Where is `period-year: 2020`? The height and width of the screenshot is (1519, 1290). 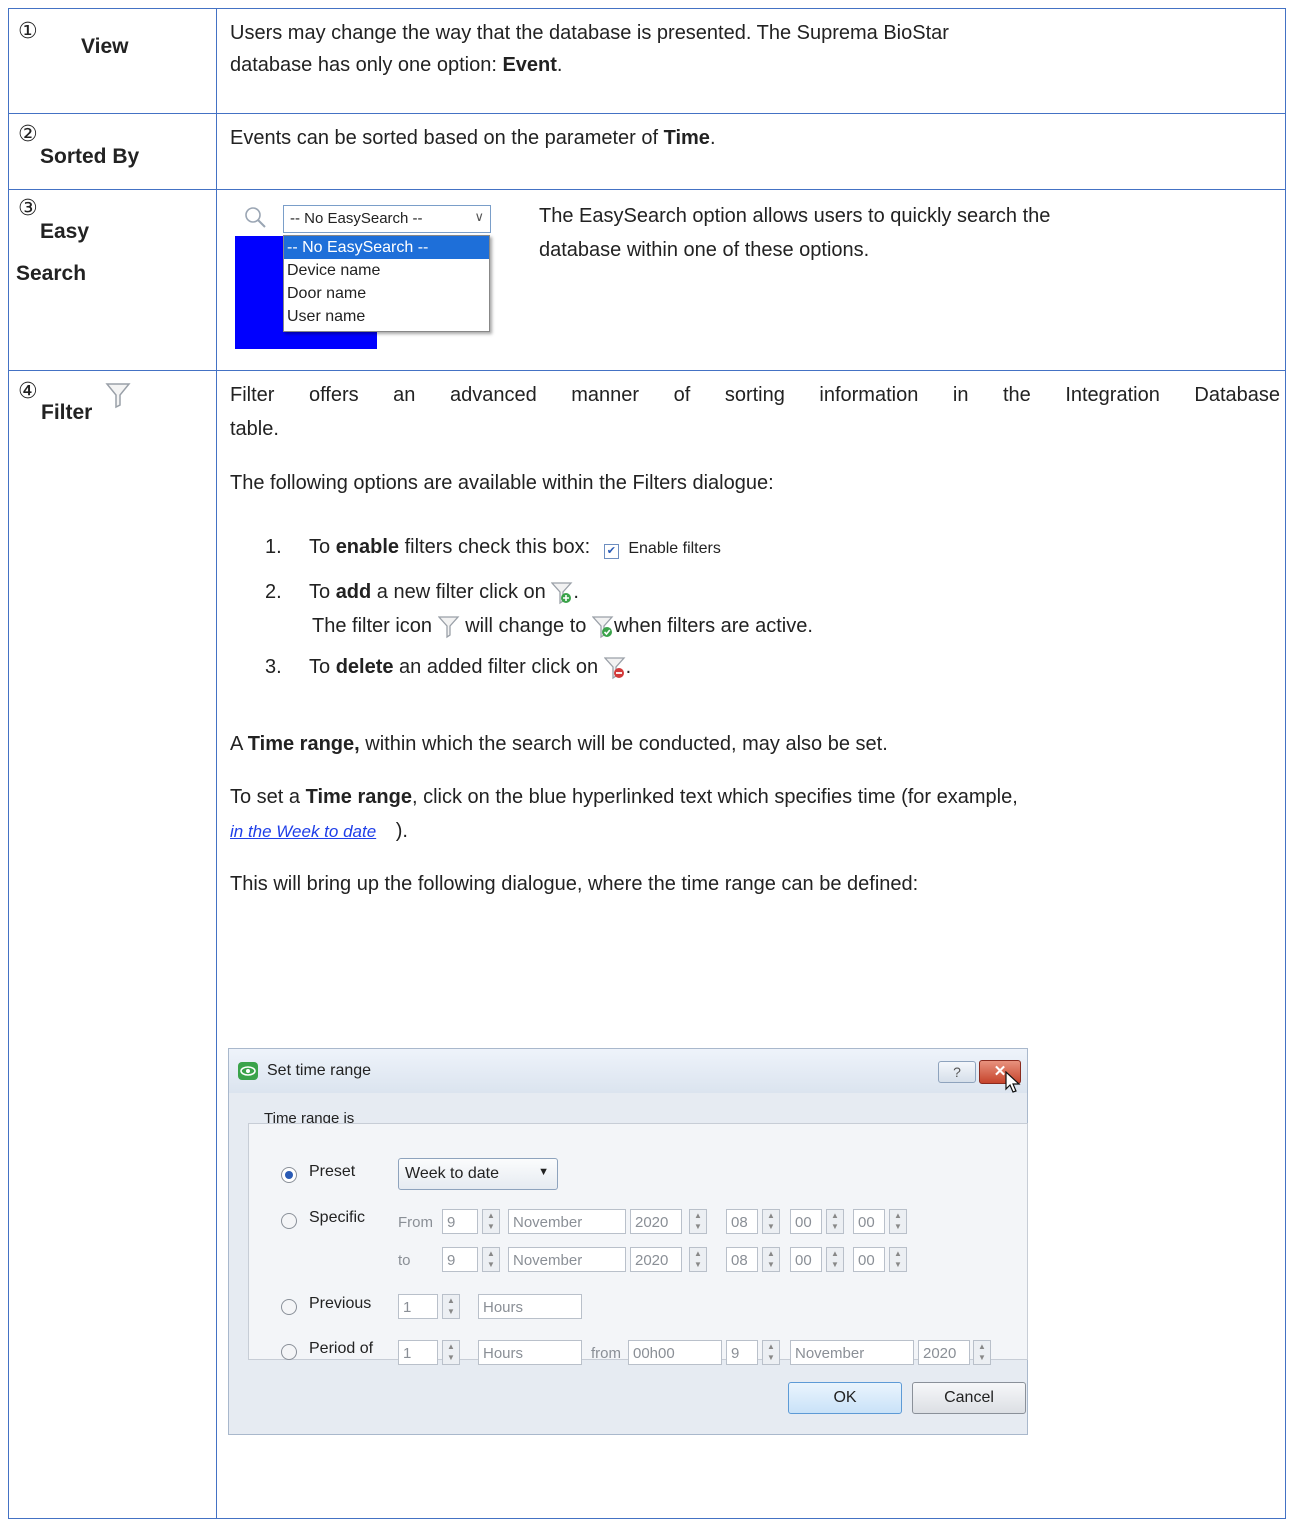 period-year: 2020 is located at coordinates (944, 1352).